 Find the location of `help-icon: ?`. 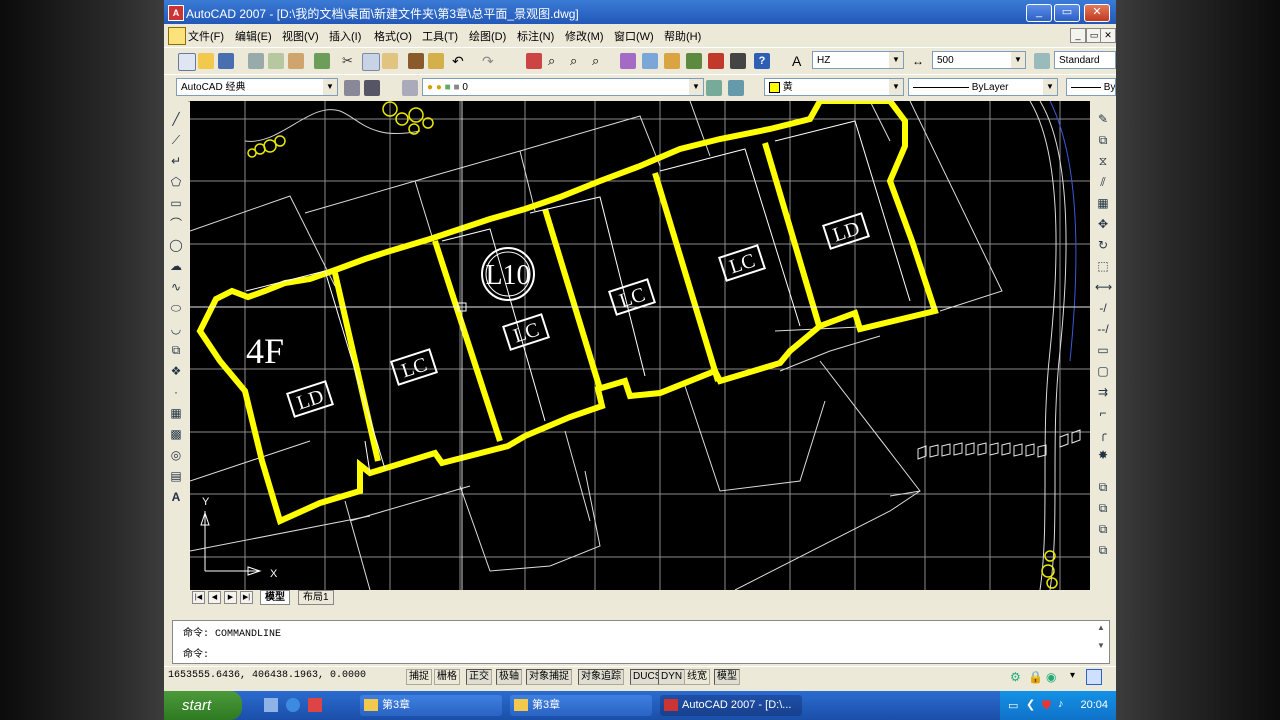

help-icon: ? is located at coordinates (762, 61).